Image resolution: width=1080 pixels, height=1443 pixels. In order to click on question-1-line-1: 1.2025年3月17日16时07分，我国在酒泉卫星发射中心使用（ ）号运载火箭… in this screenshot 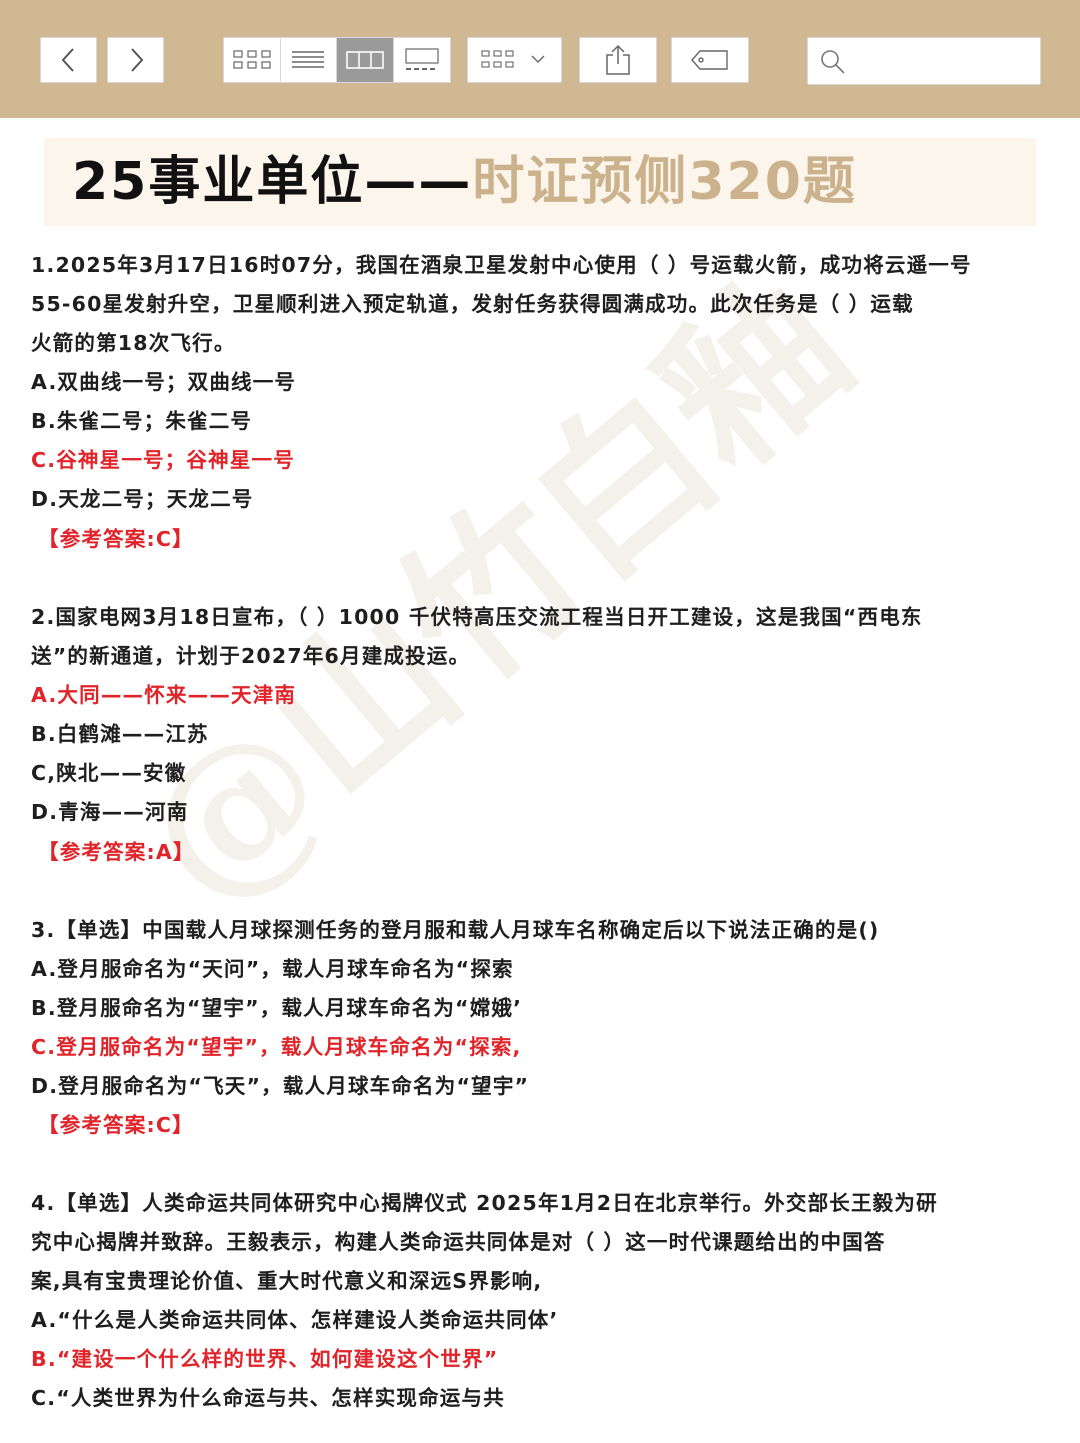, I will do `click(501, 265)`.